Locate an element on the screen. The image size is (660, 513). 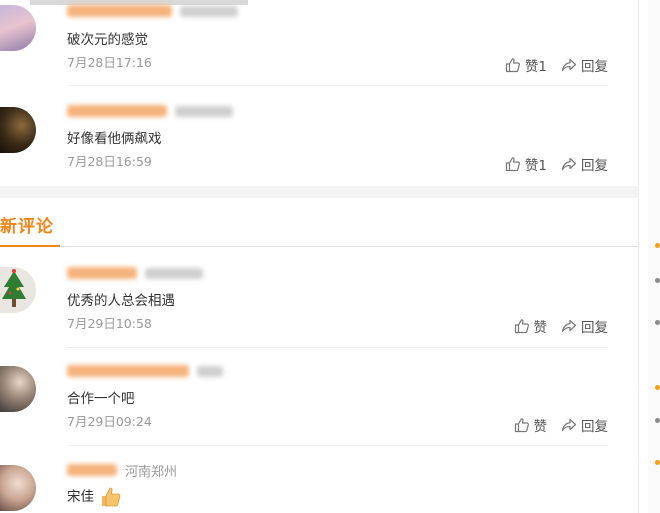
comment-item: 河南郑州 宋佳 is located at coordinates (319, 479).